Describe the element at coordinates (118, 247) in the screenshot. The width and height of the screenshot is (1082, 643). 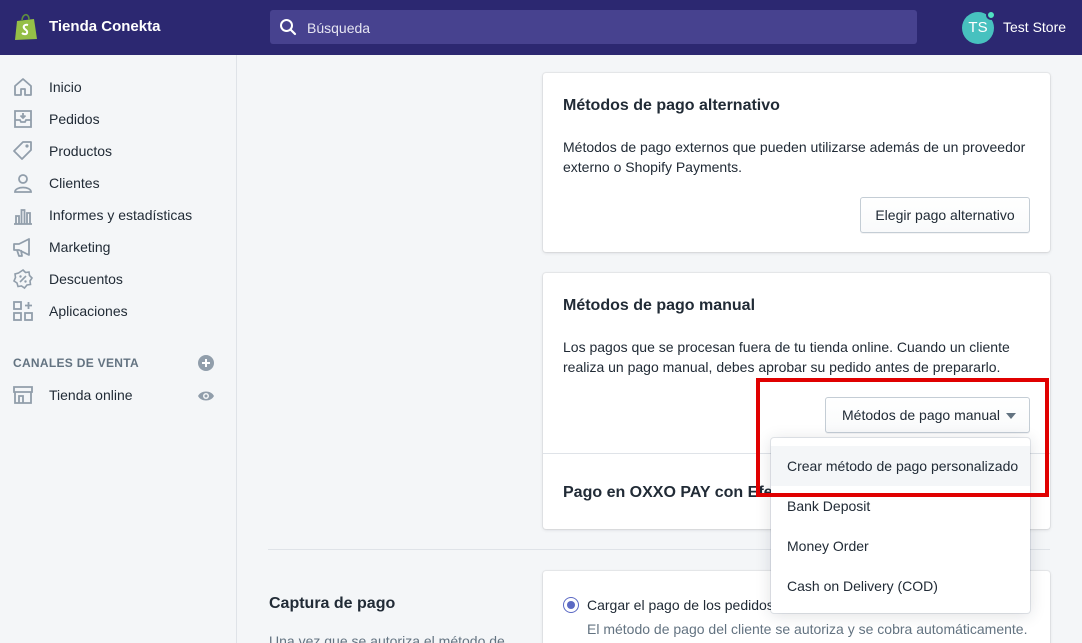
I see `sidebar-item-marketing: Marketing` at that location.